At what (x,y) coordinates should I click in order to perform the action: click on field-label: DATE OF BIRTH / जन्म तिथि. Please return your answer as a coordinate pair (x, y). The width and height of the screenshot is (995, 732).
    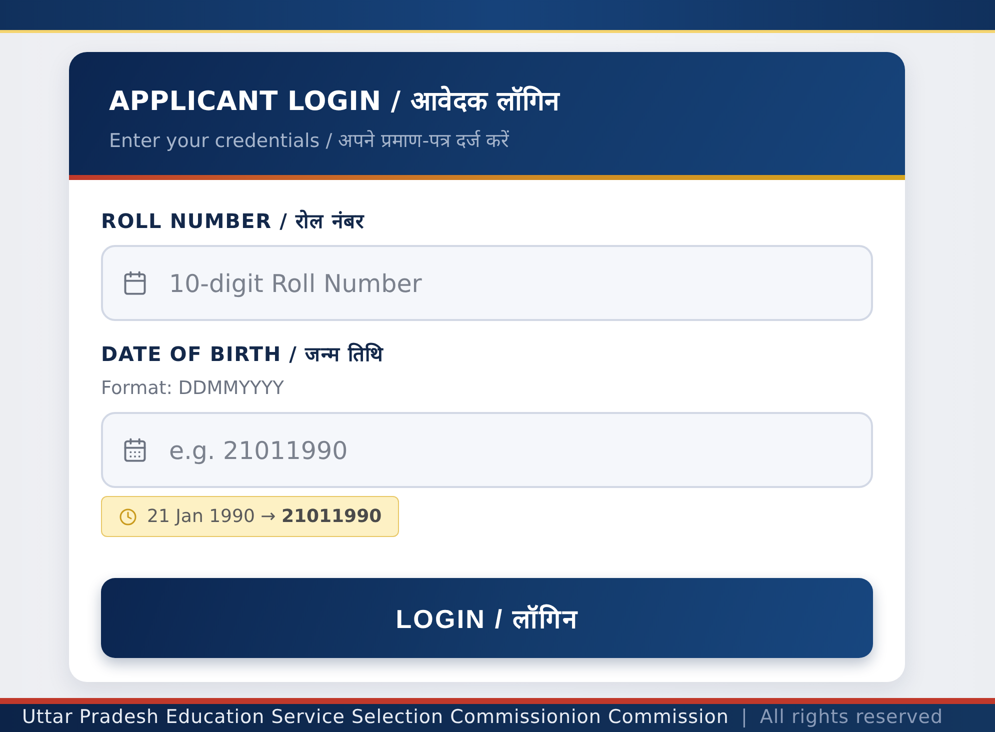
    Looking at the image, I should click on (243, 354).